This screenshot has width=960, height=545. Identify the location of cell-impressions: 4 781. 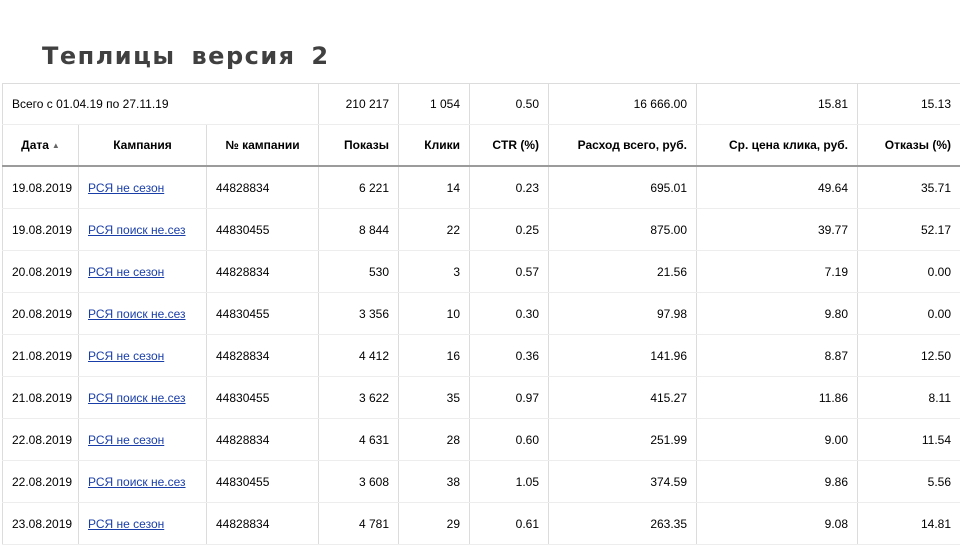
(359, 524).